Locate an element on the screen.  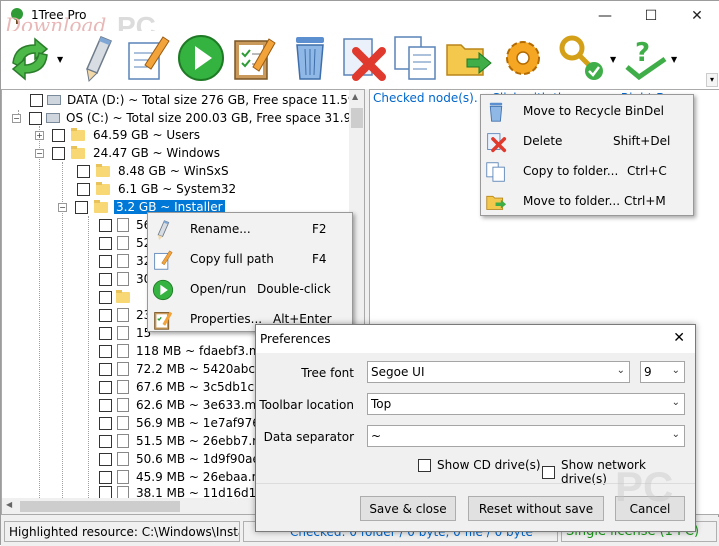
dialog-title-bar: Preferences ✕ is located at coordinates (475, 339).